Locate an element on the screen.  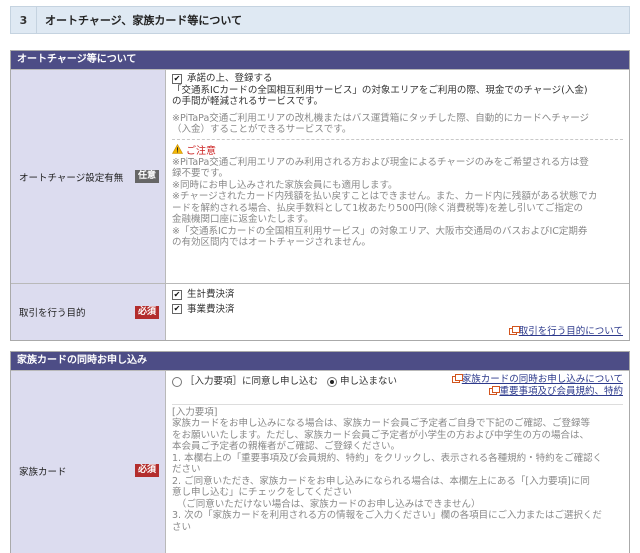
autocharge-desc-line: の手間が軽減されるサービスです。 is located at coordinates (248, 101).